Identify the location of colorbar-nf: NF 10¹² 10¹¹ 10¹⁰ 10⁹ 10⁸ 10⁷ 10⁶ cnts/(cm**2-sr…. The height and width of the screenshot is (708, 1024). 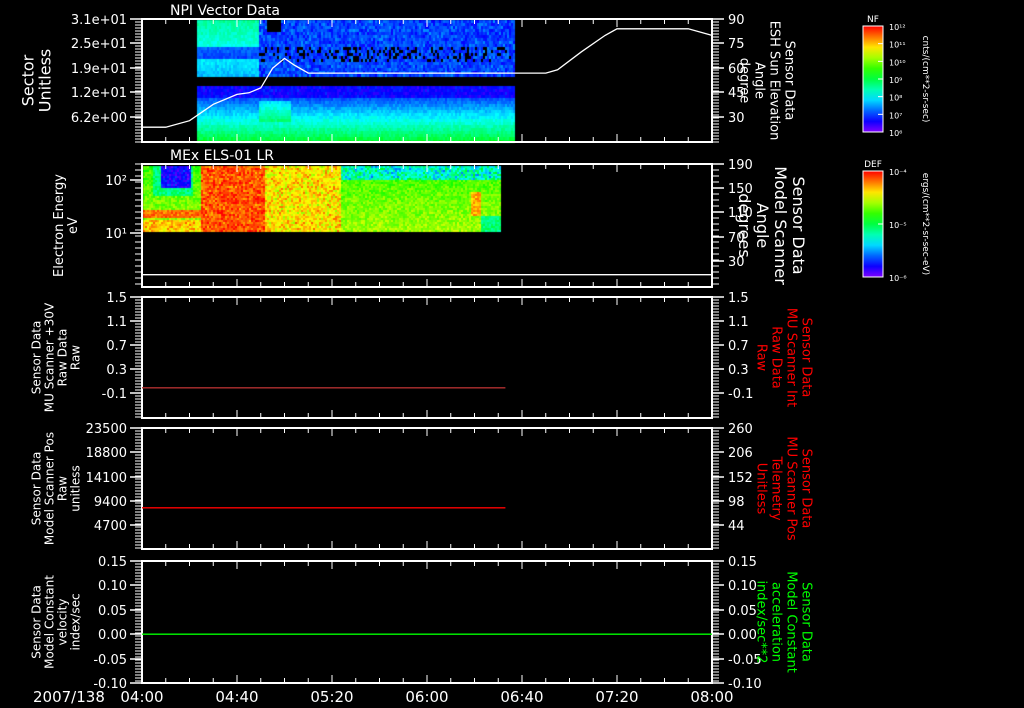
(896, 76).